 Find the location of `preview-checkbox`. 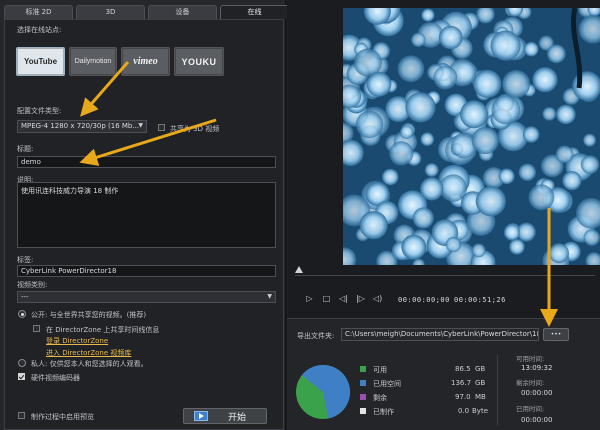

preview-checkbox is located at coordinates (21, 415).